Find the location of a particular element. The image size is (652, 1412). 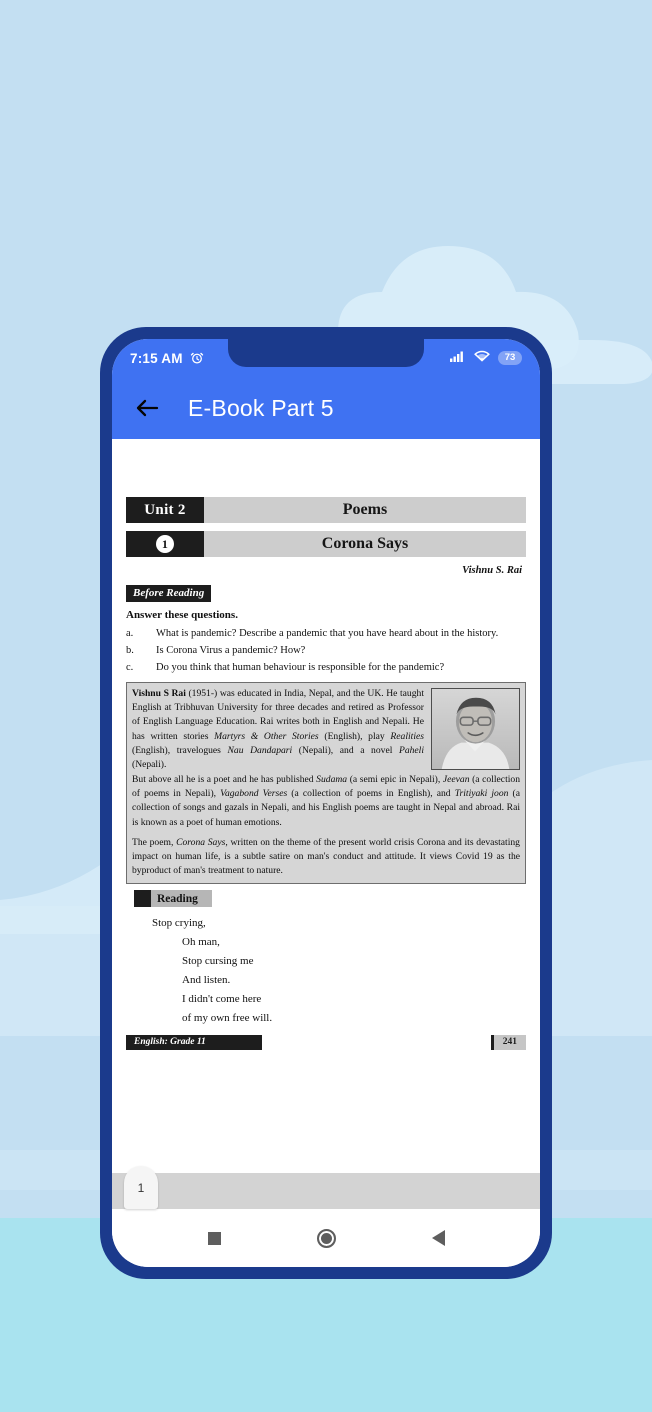

question-letter: a. is located at coordinates (130, 633).